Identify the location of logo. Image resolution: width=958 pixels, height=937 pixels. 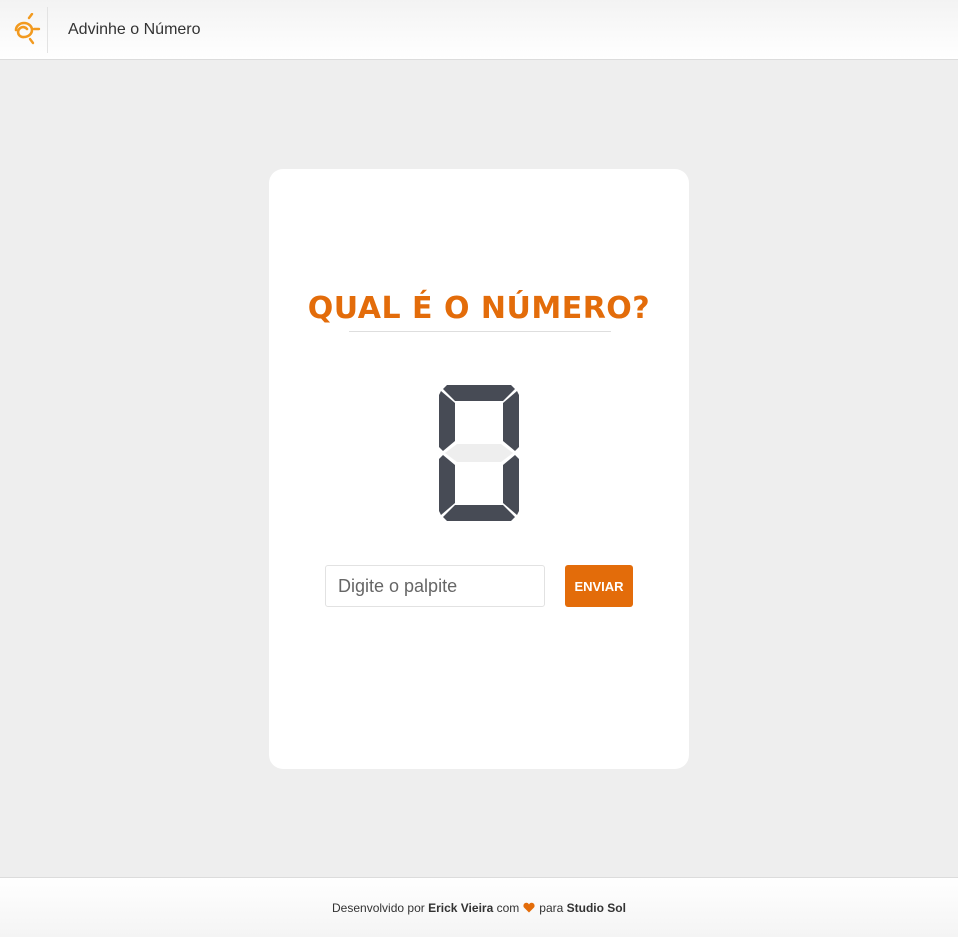
(24, 29).